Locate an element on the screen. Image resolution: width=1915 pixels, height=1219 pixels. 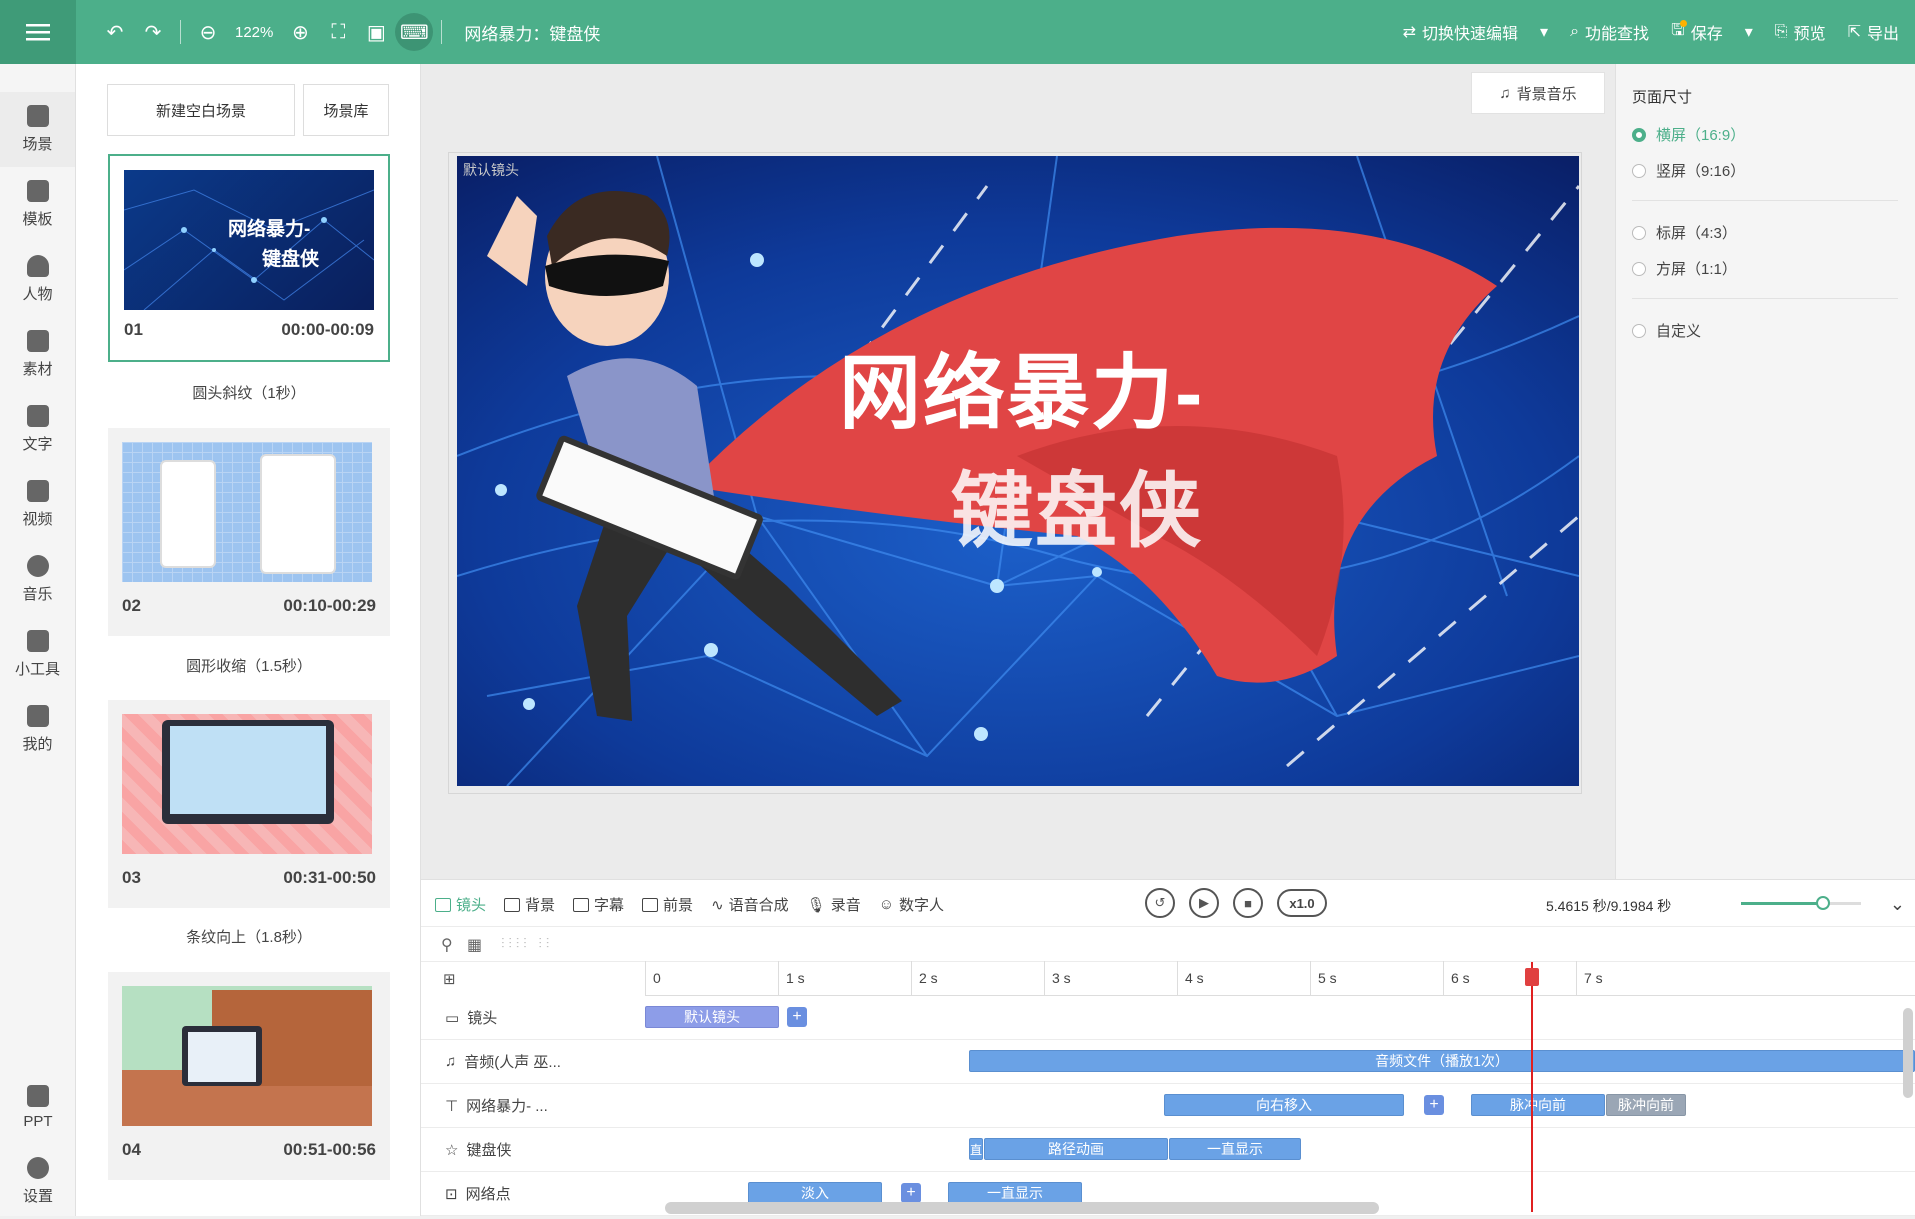
speed-selector: x1.0 is located at coordinates (1302, 903).